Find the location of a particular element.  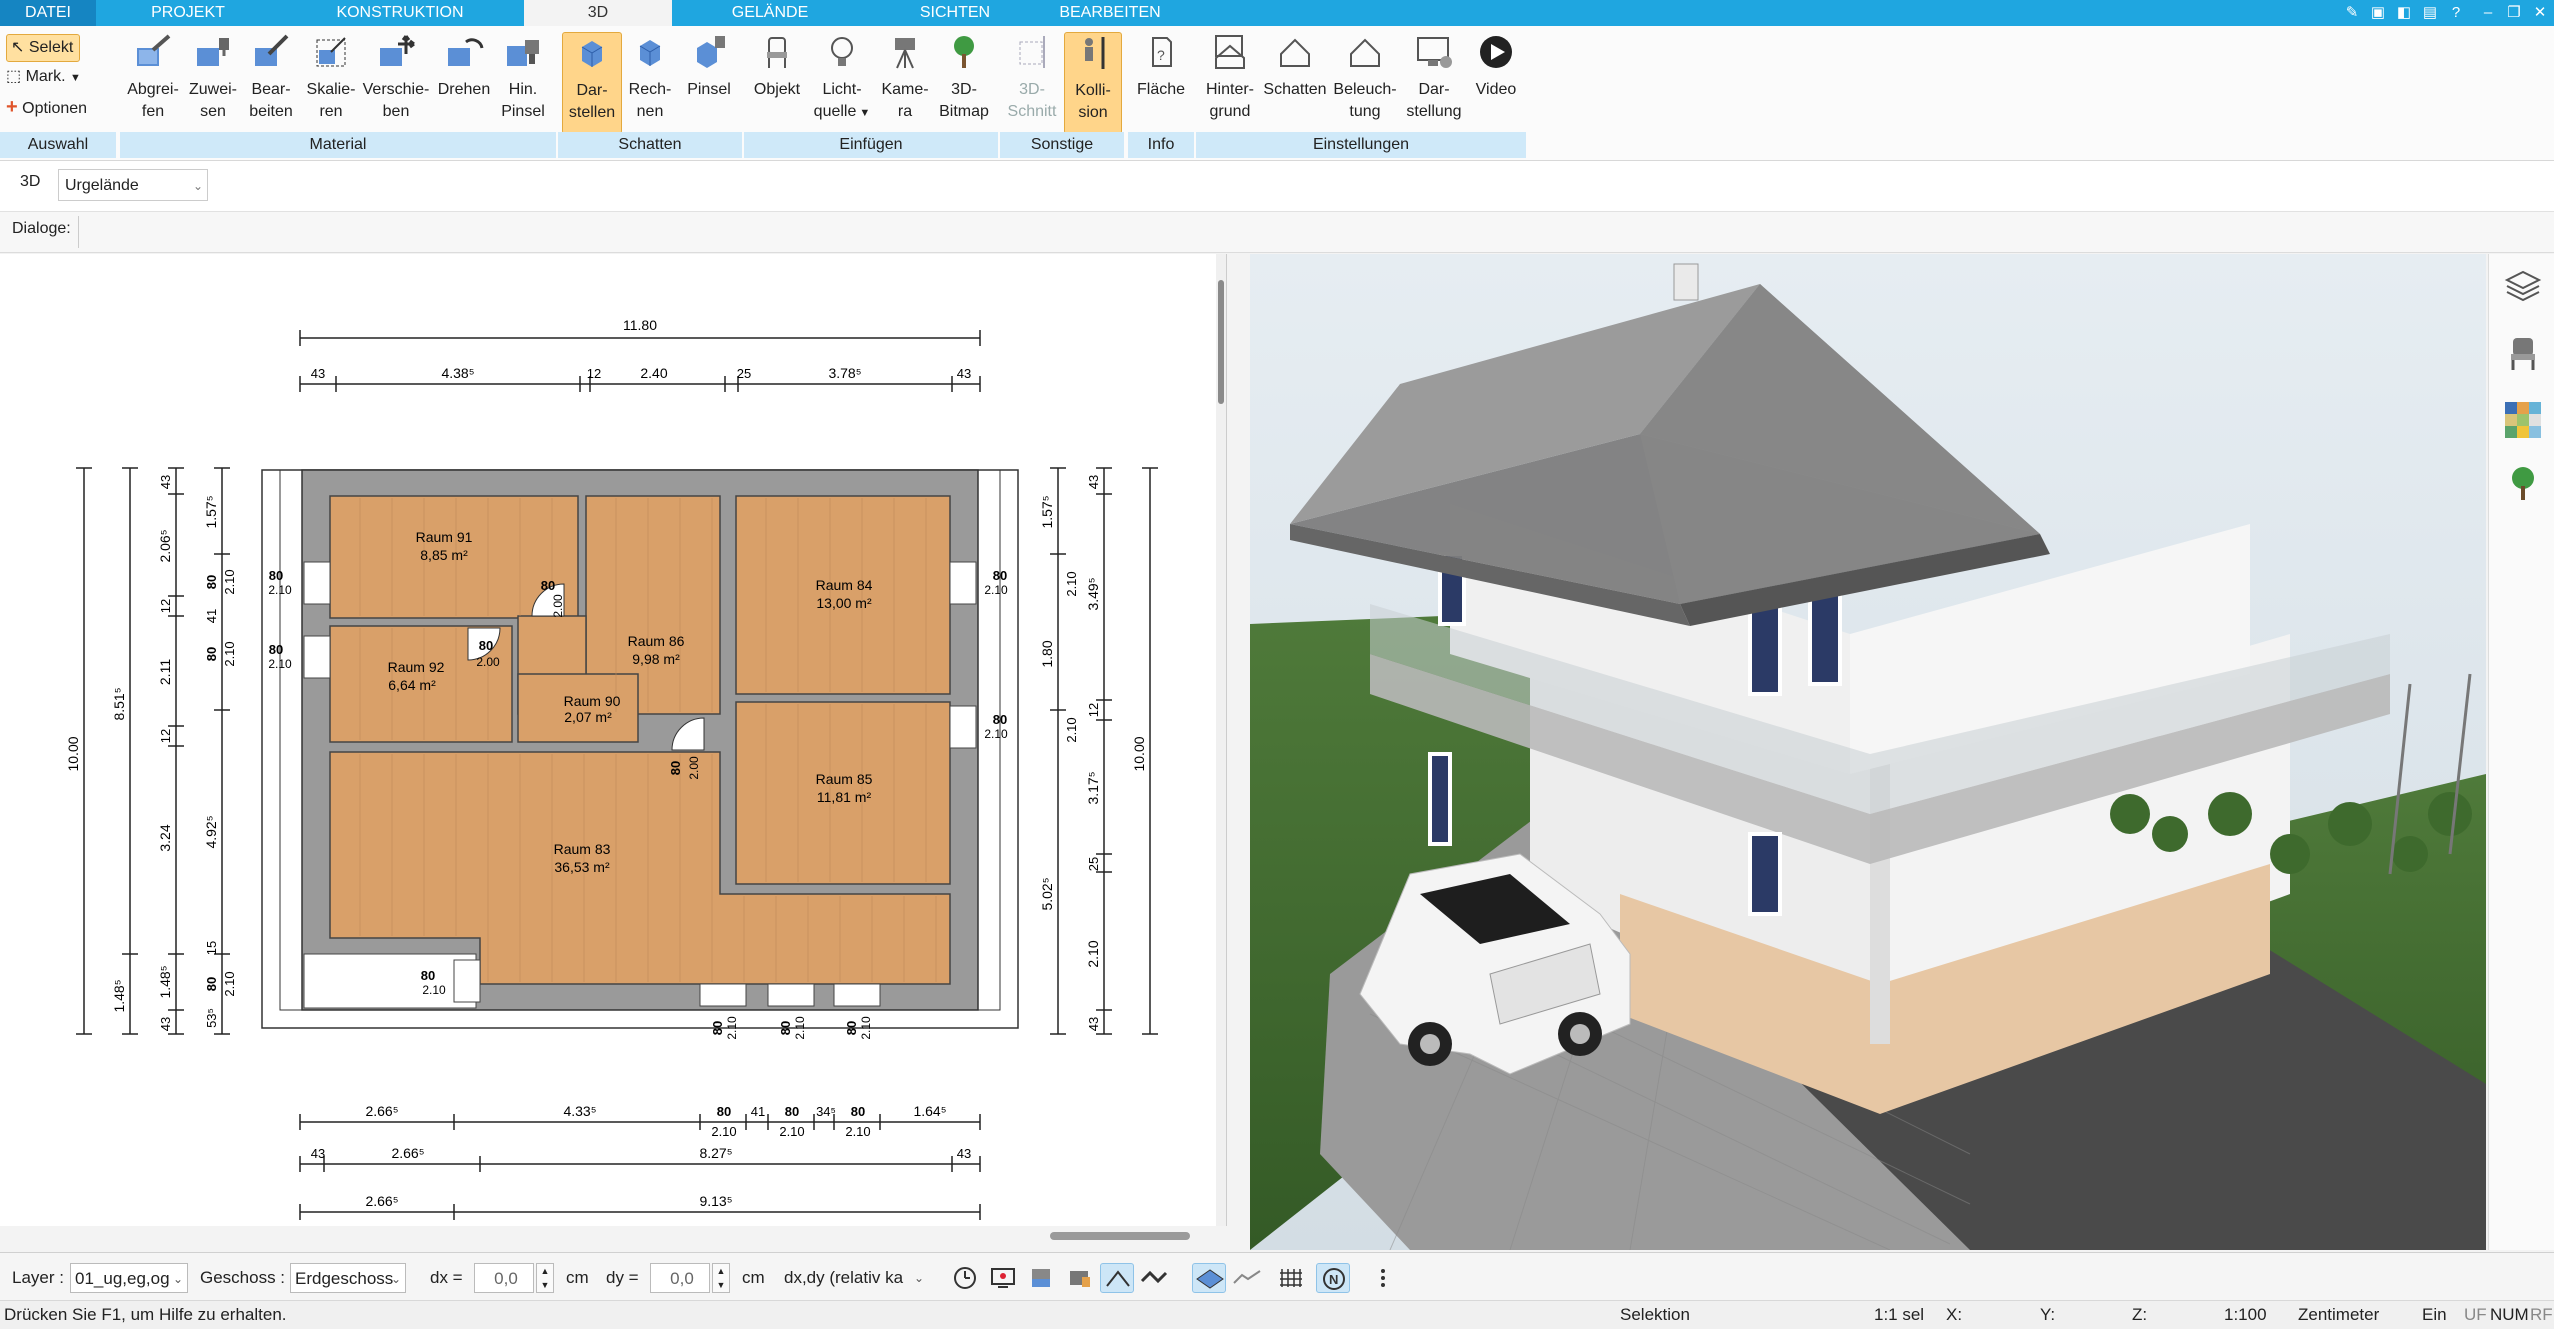

tab-konstruktion: KONSTRUKTION is located at coordinates (400, 13).